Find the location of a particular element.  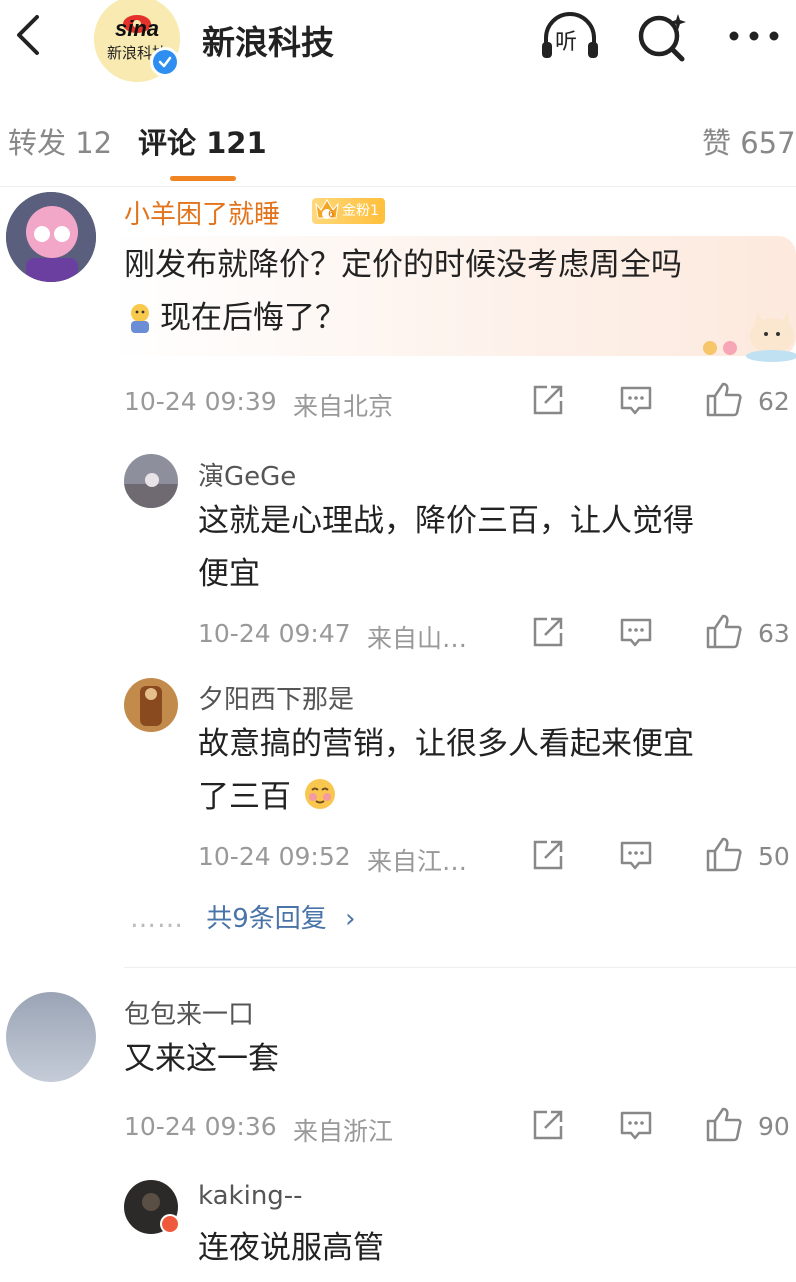

reply-text-line: 故意搞的营销，让很多人看起来便宜 is located at coordinates (446, 744).